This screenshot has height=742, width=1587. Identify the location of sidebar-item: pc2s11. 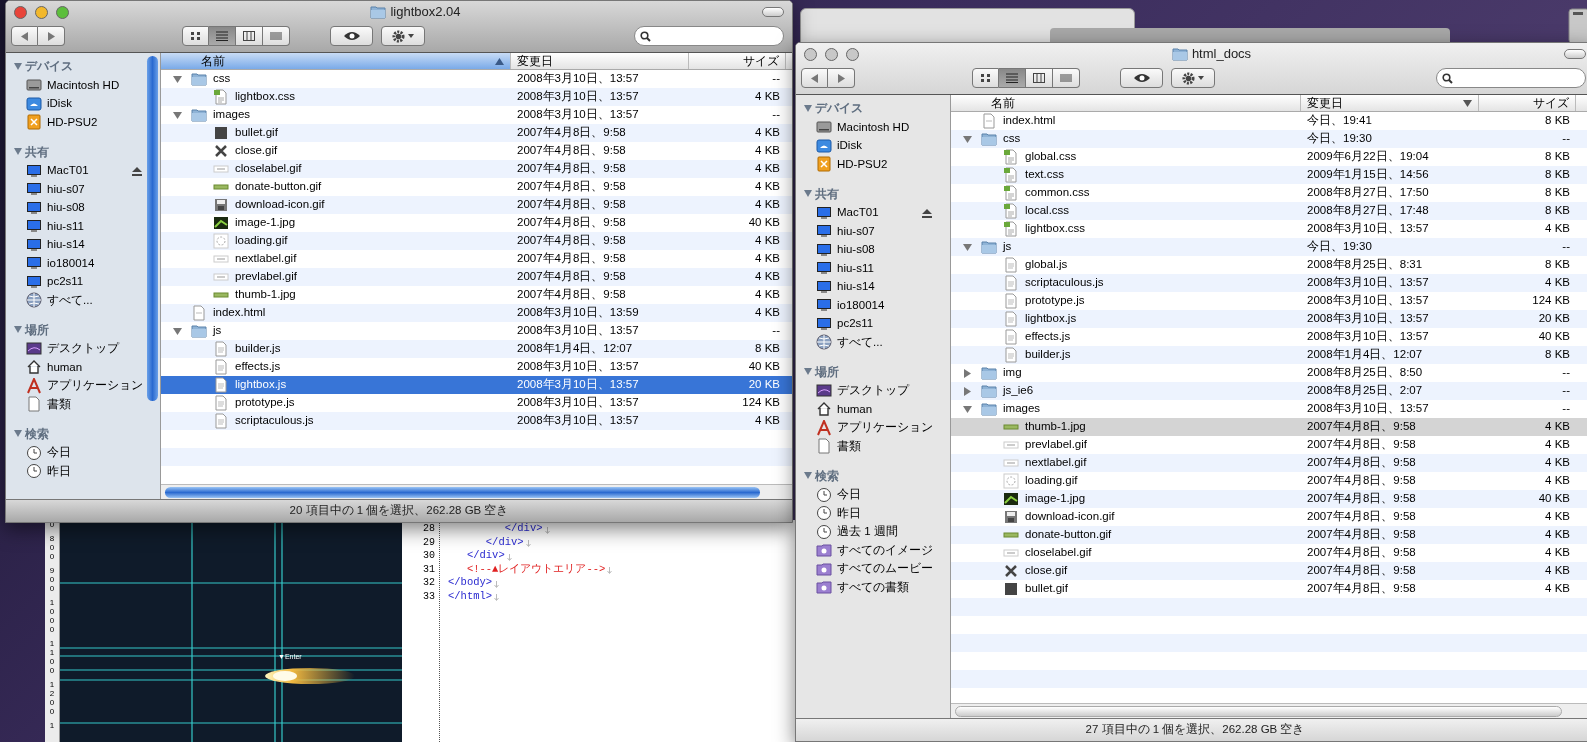
(83, 281).